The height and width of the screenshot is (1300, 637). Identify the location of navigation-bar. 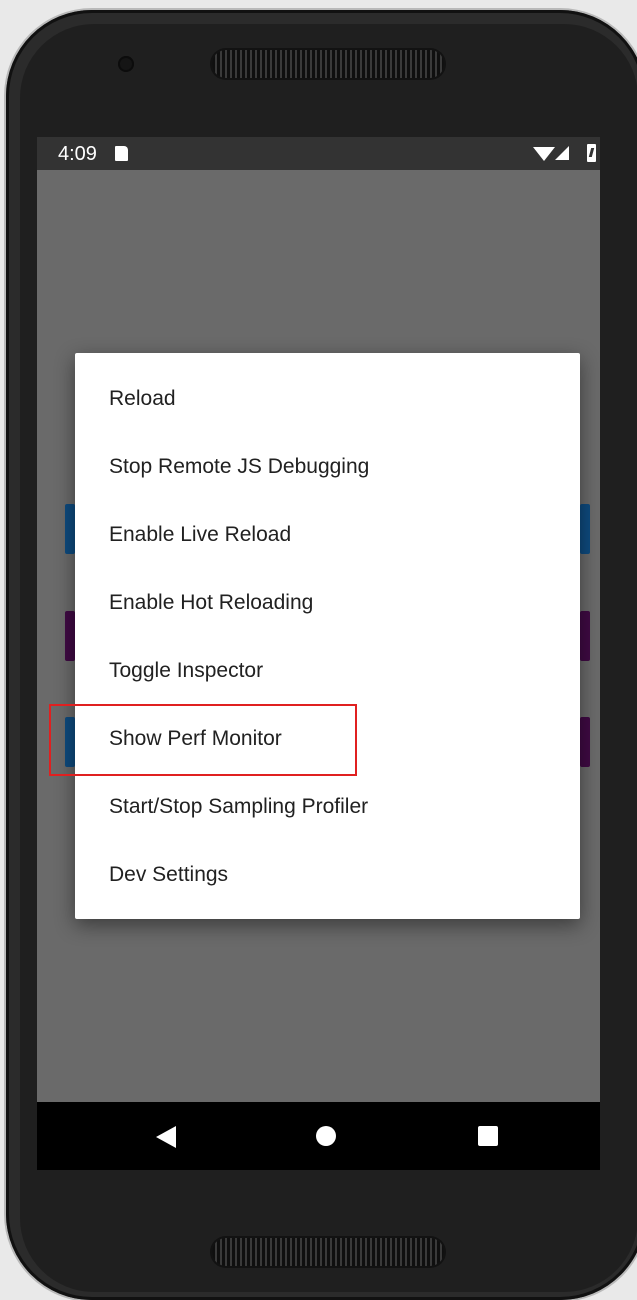
(318, 1136).